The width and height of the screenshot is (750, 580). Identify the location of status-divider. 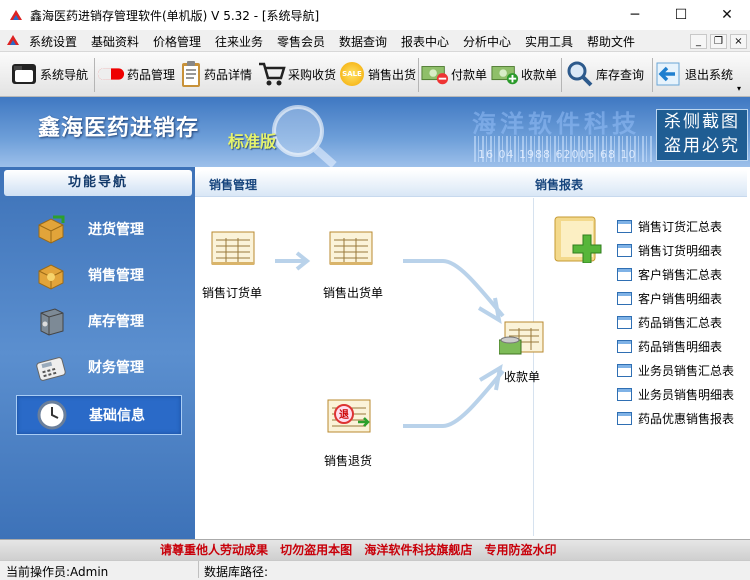
(198, 569).